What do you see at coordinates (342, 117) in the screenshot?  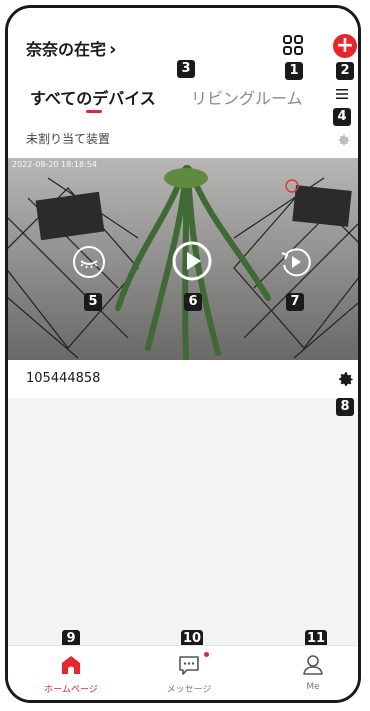 I see `badge-4: 4` at bounding box center [342, 117].